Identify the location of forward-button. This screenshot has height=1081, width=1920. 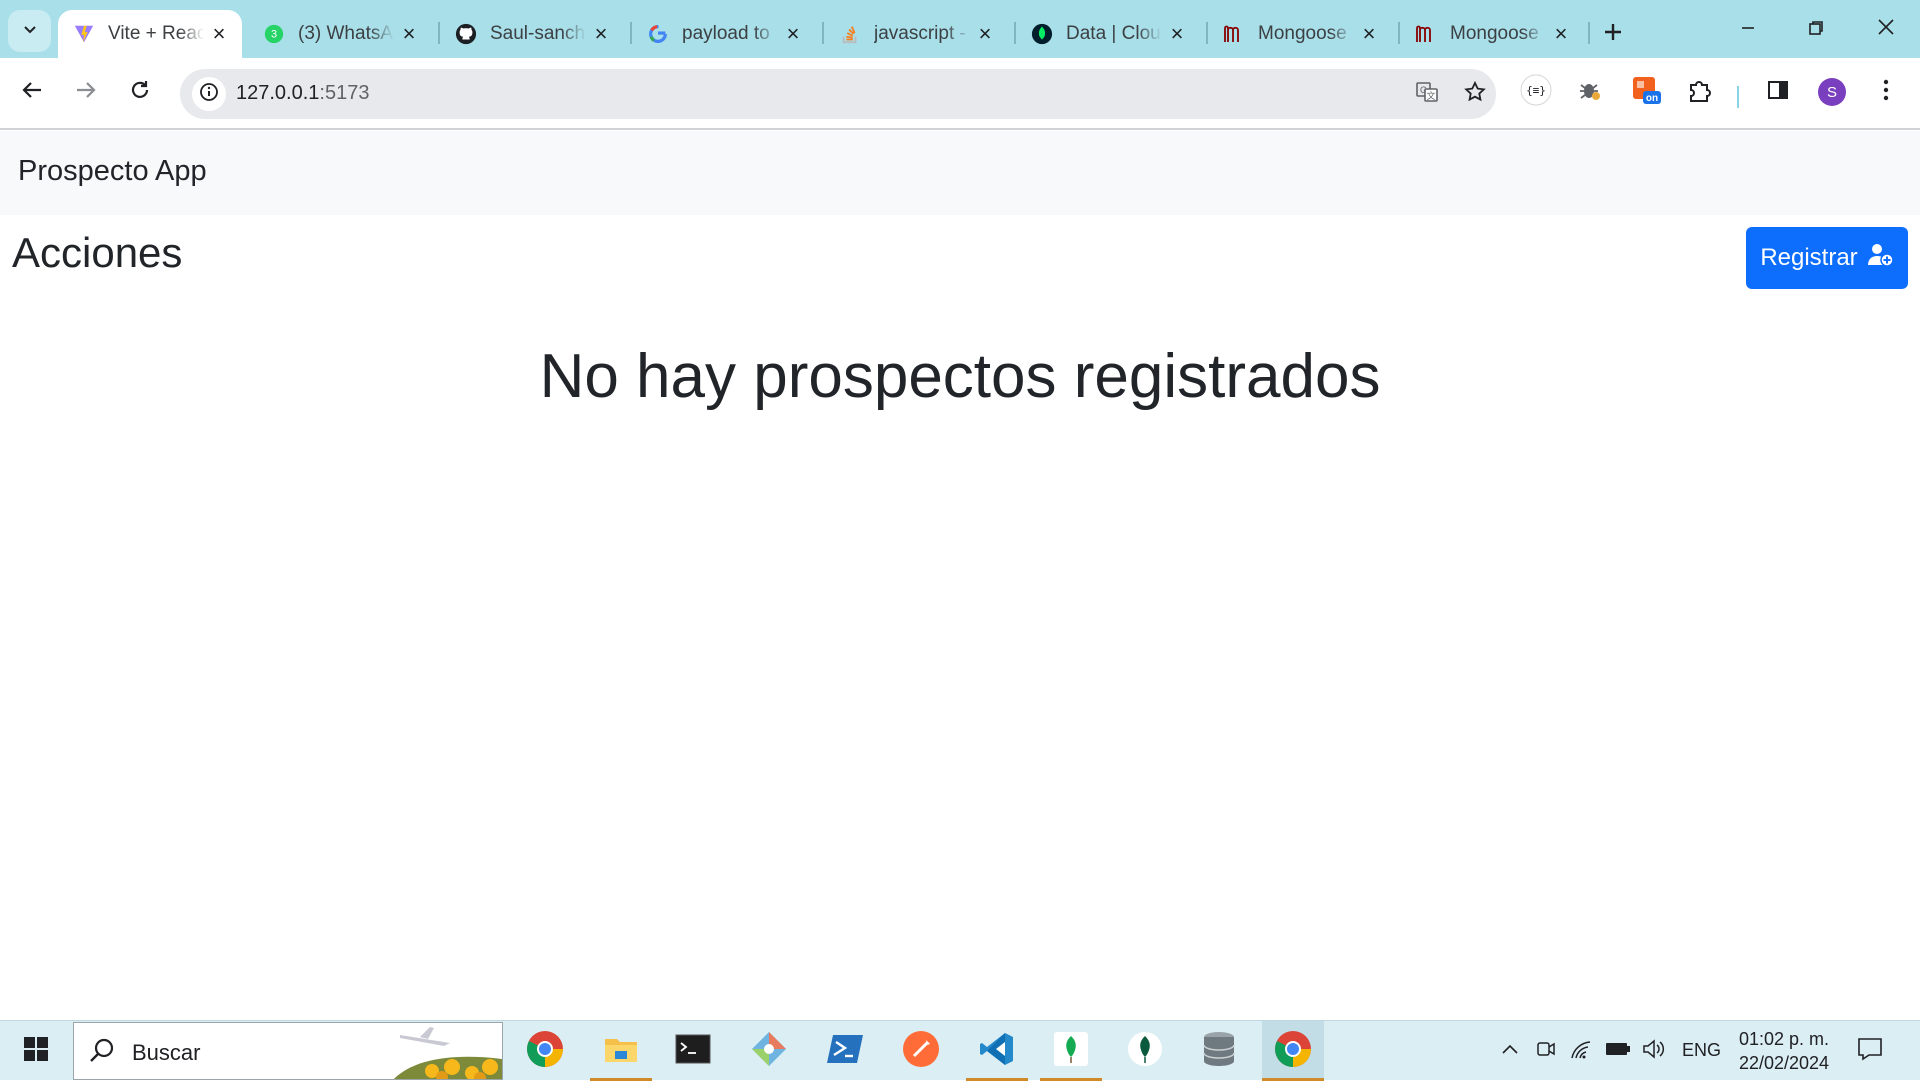
(86, 92).